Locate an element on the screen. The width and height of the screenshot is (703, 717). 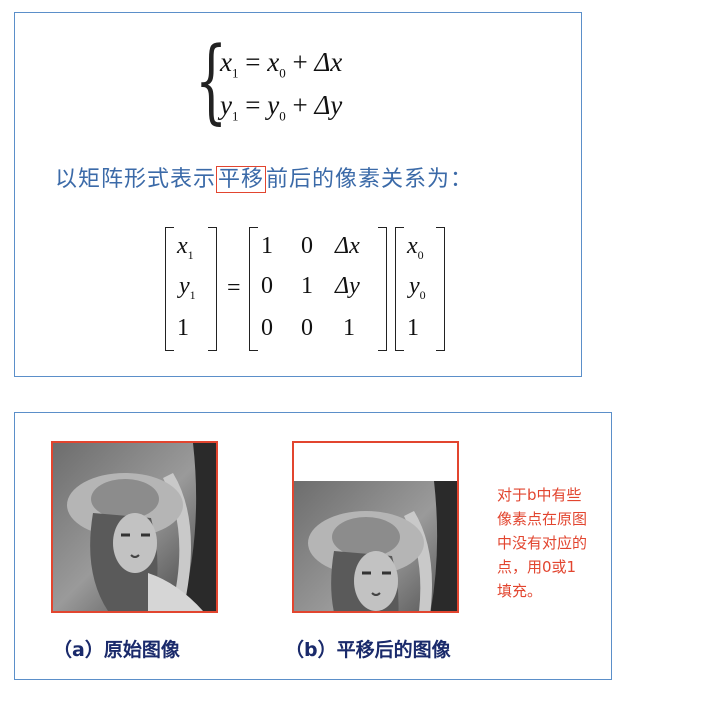
matrix-cell: Δx is located at coordinates (347, 246).